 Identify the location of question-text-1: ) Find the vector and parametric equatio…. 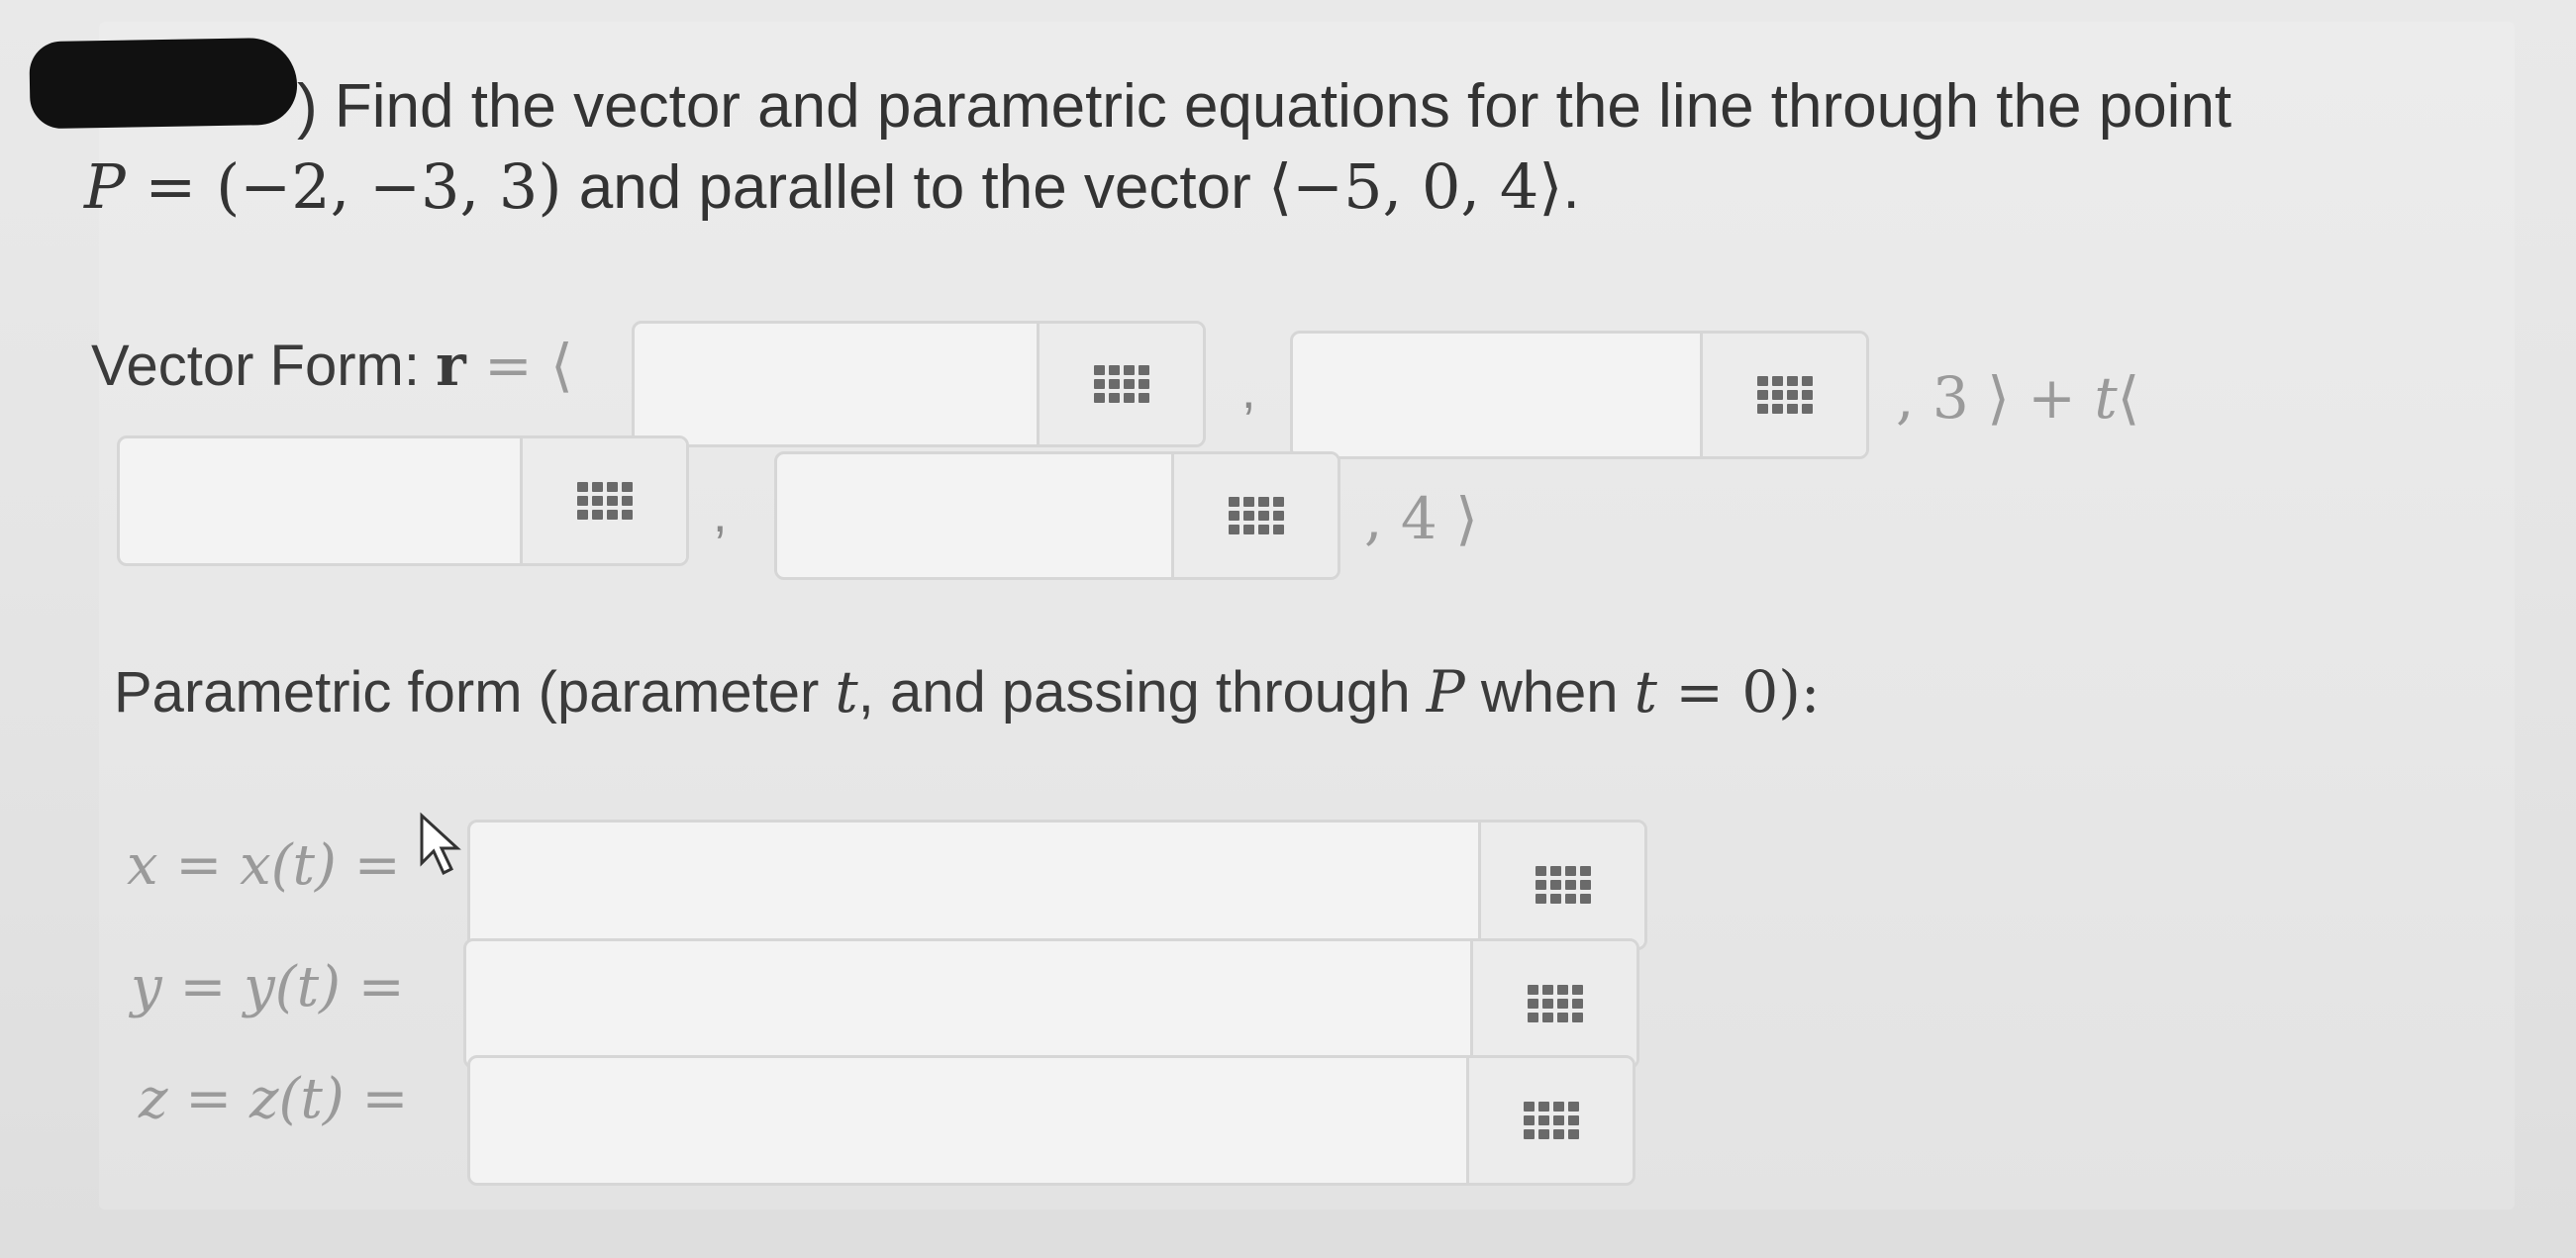
(1265, 106).